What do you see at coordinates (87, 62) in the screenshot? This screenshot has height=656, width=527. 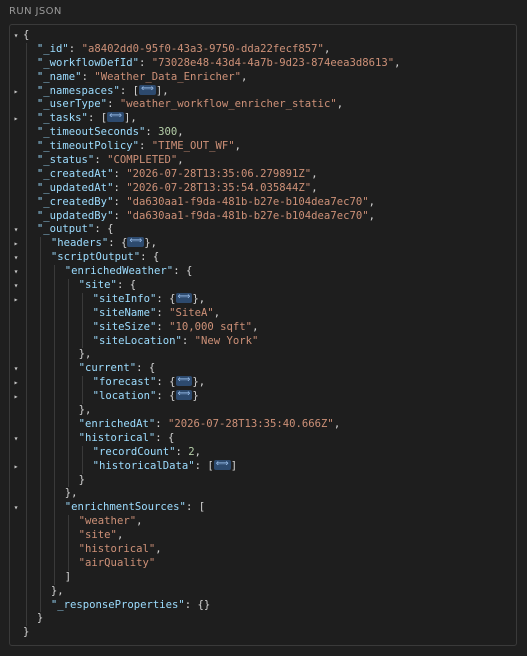 I see `json-key: "_workflowDefId"` at bounding box center [87, 62].